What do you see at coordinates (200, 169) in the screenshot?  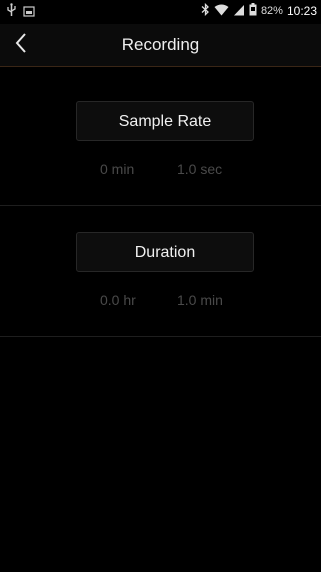 I see `sample-rate-sec-value: 1.0 sec` at bounding box center [200, 169].